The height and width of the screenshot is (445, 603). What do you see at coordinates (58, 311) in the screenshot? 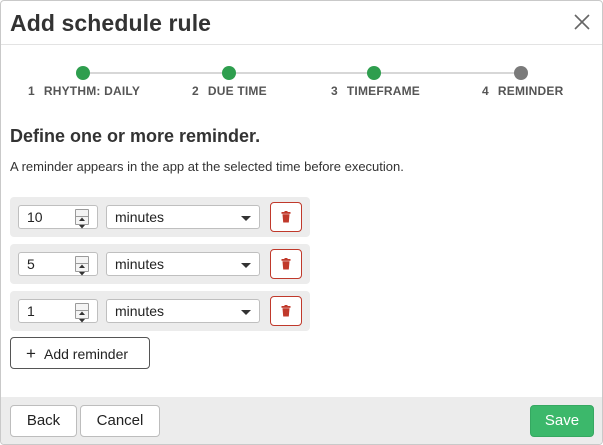
I see `reminder-amount-input: 1` at bounding box center [58, 311].